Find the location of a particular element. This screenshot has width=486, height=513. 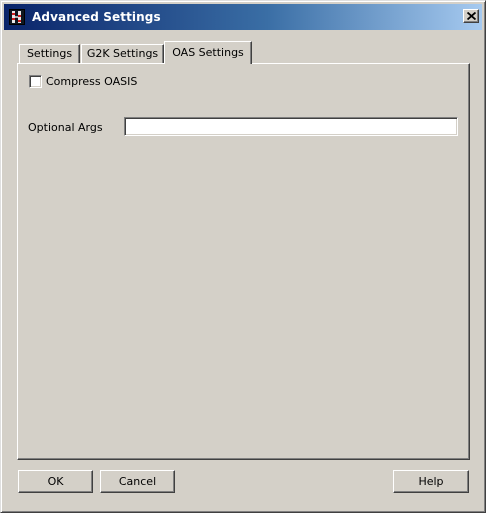

ok-button: OK is located at coordinates (55, 481).